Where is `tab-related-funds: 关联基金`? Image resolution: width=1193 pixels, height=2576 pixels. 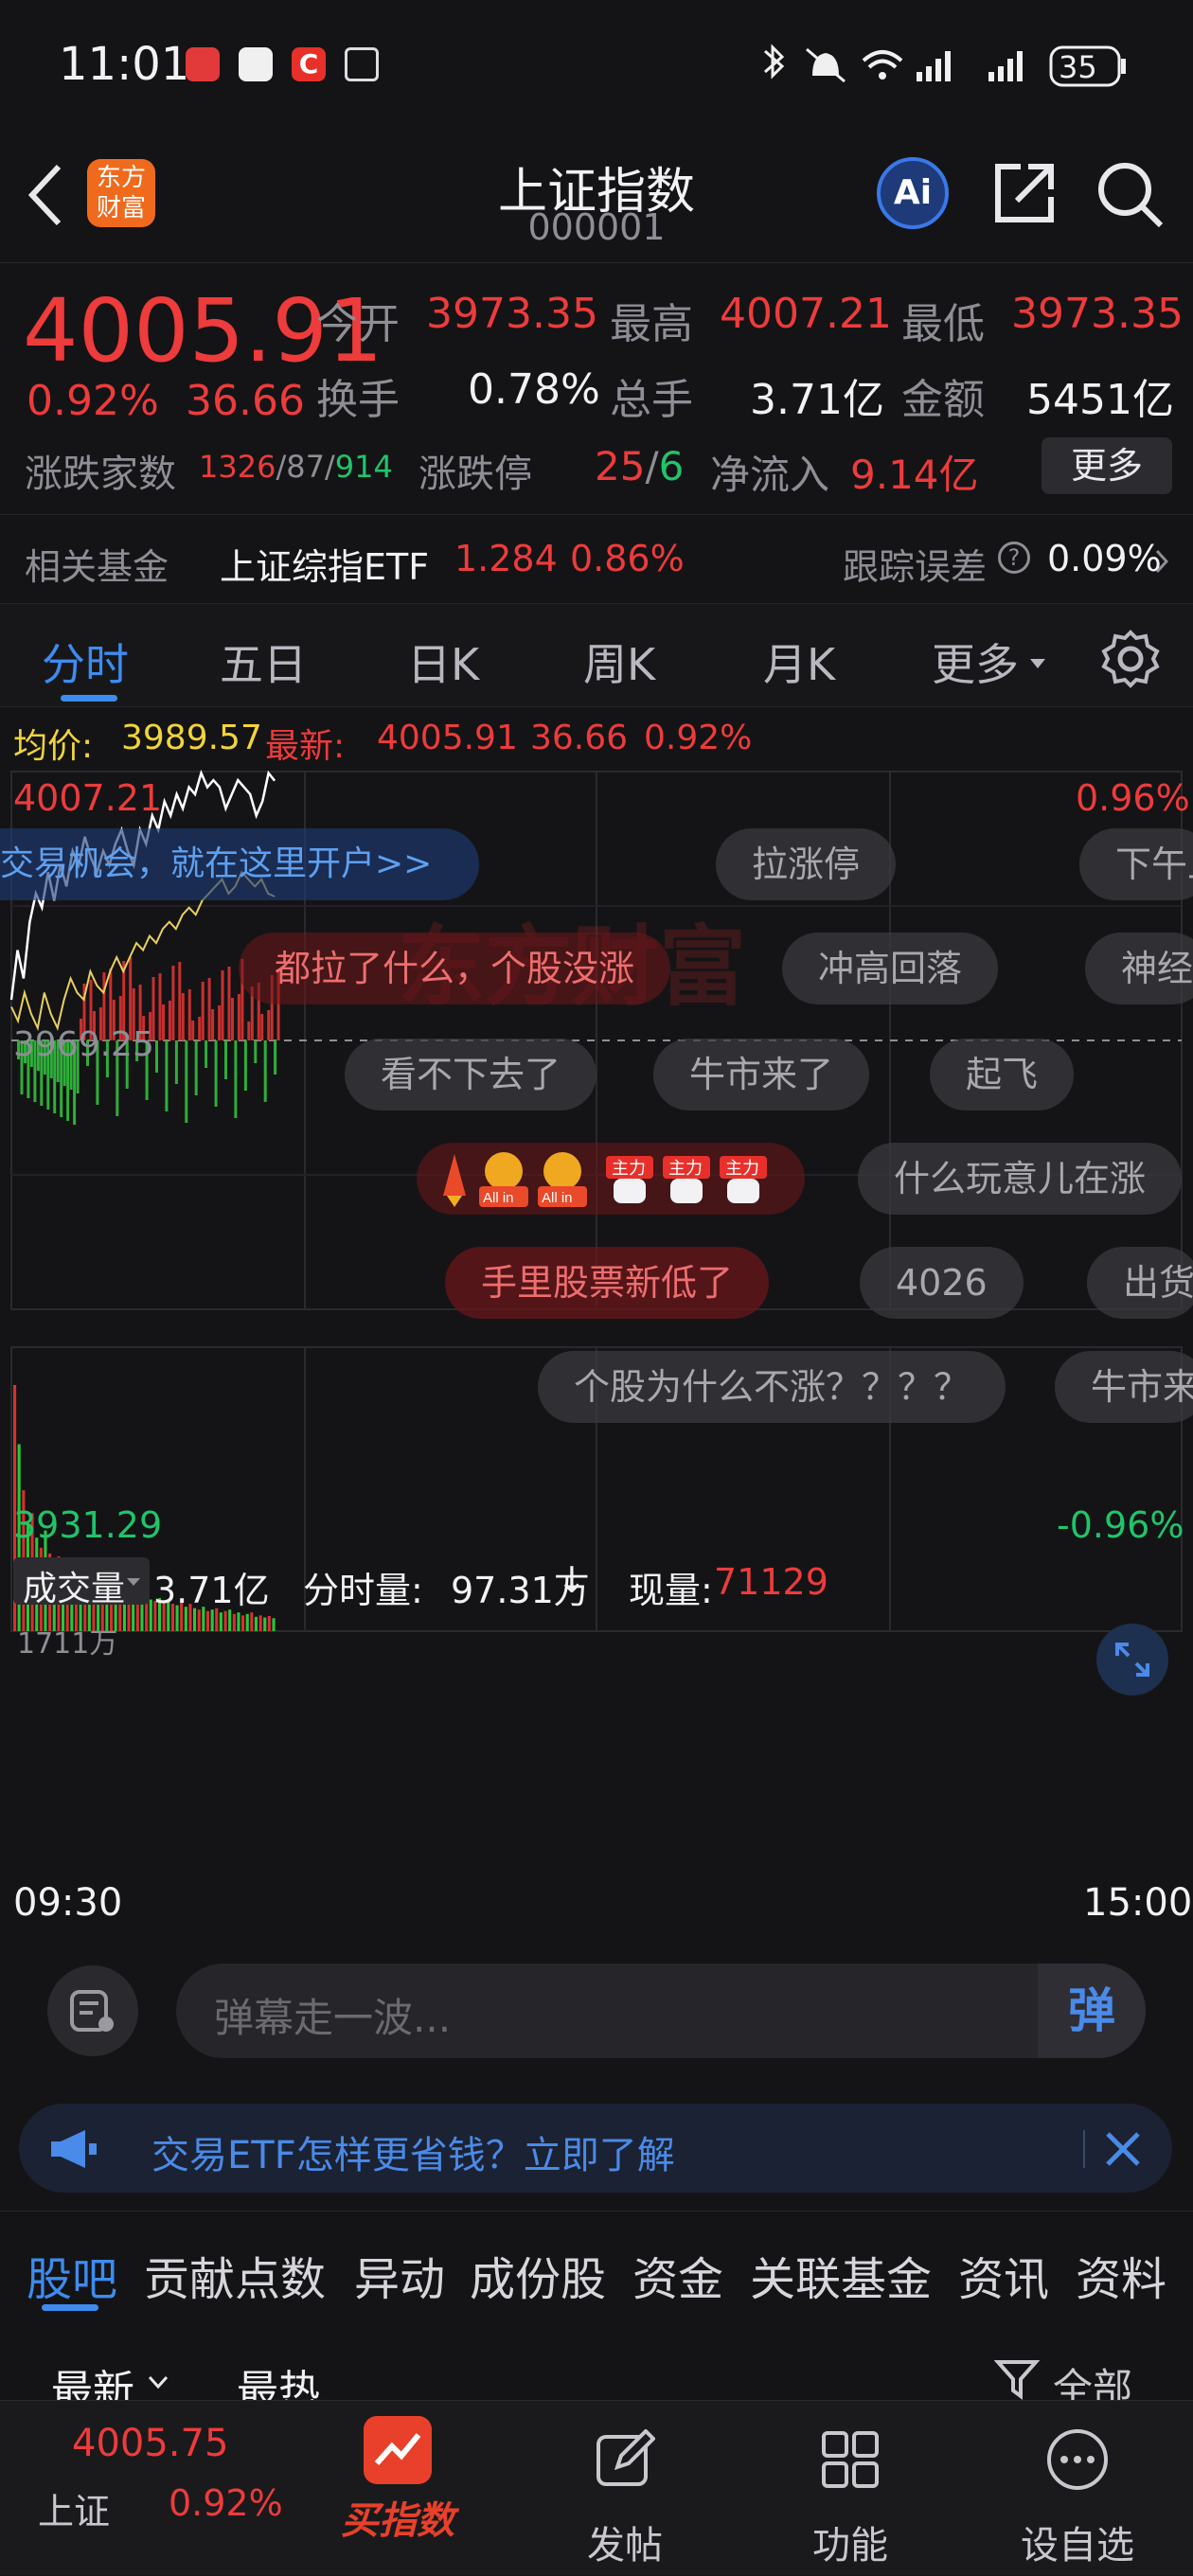 tab-related-funds: 关联基金 is located at coordinates (841, 2275).